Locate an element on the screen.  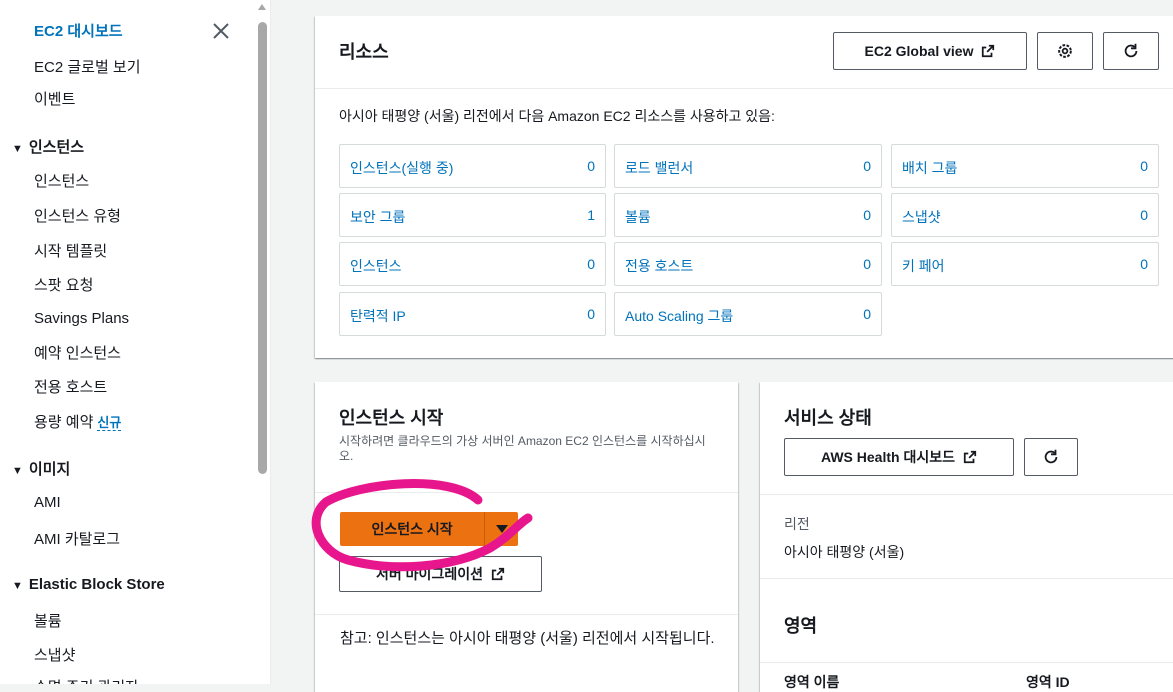
region-label: 리전 is located at coordinates (797, 524).